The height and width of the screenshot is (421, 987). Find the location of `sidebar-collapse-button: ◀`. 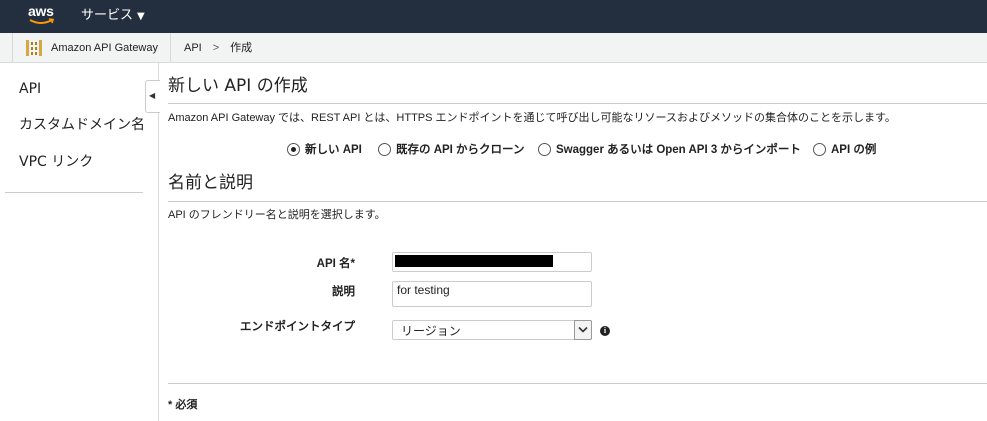

sidebar-collapse-button: ◀ is located at coordinates (152, 96).